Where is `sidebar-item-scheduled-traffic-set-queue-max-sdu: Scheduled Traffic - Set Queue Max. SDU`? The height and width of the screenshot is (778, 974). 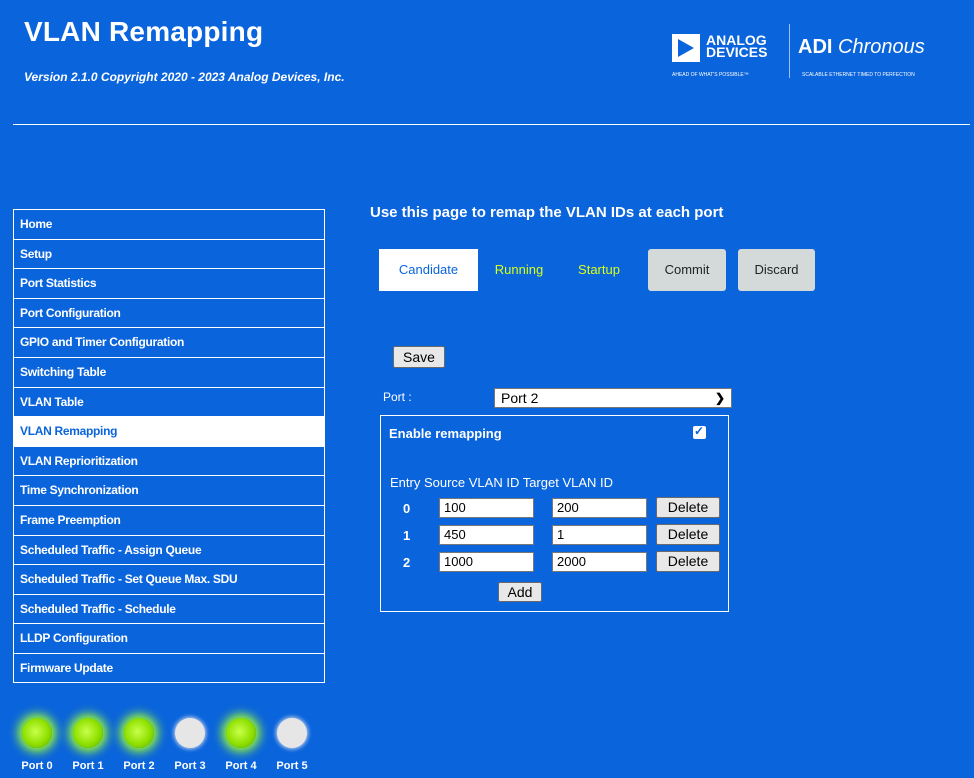
sidebar-item-scheduled-traffic-set-queue-max-sdu: Scheduled Traffic - Set Queue Max. SDU is located at coordinates (169, 579).